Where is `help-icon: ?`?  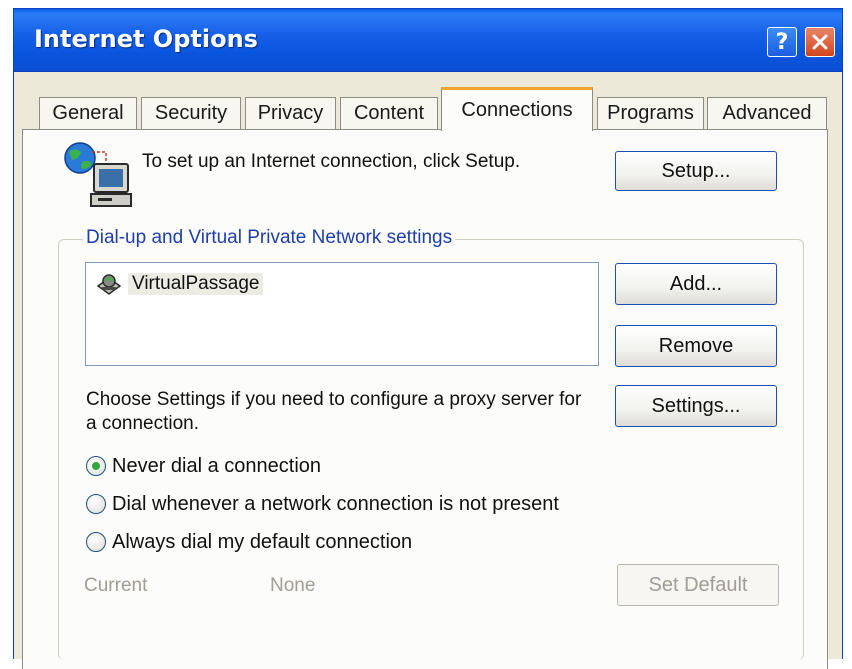 help-icon: ? is located at coordinates (782, 42).